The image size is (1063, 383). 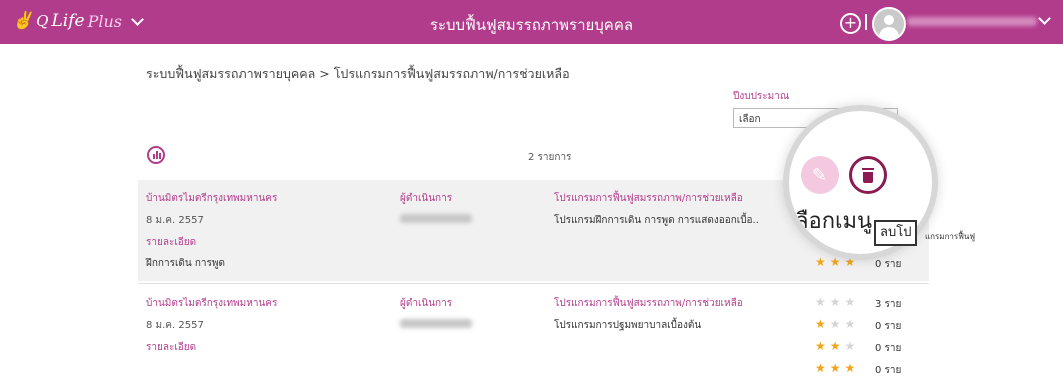 I want to click on divider, so click(x=866, y=22).